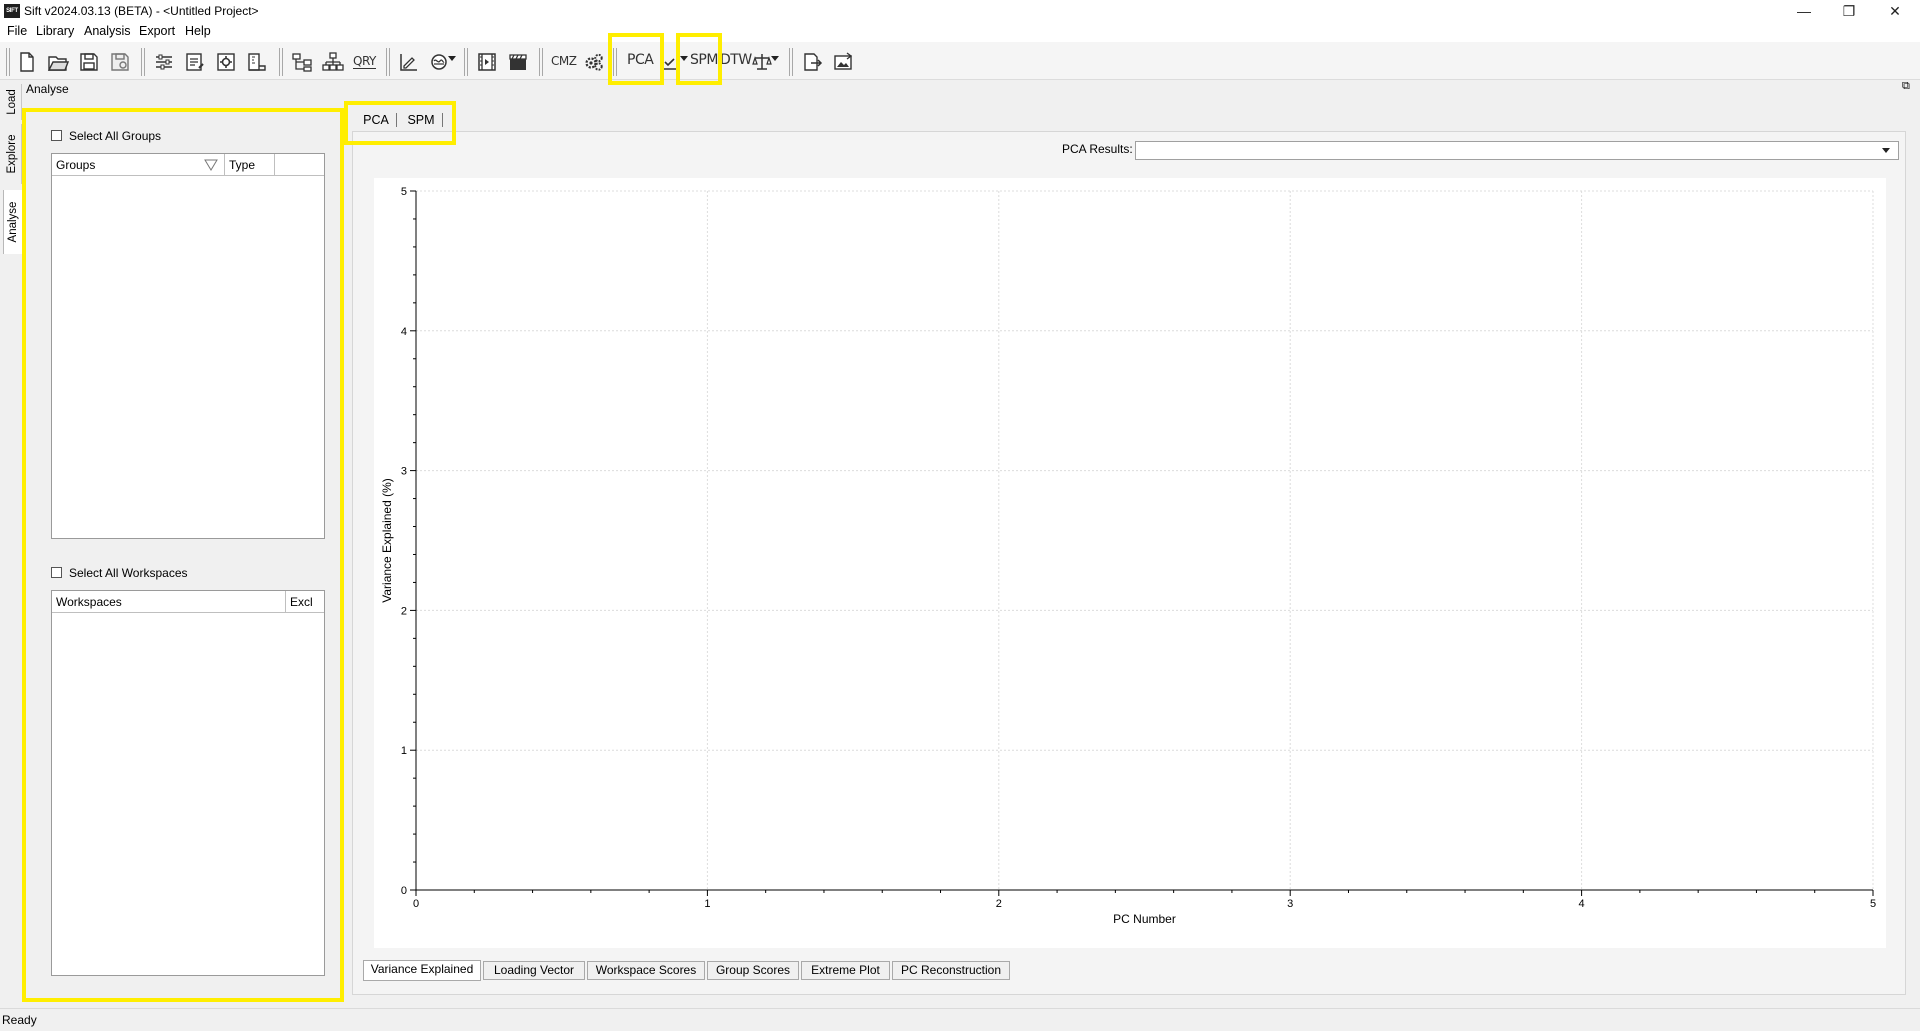 This screenshot has width=1920, height=1031. What do you see at coordinates (404, 192) in the screenshot?
I see `y-tick-label: 5` at bounding box center [404, 192].